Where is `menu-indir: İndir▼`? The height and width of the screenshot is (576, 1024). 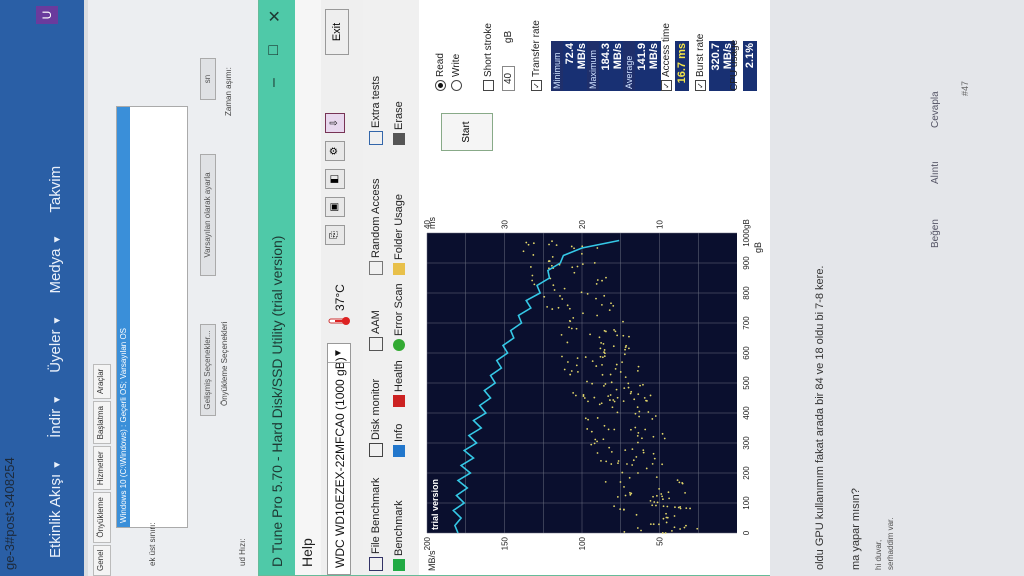 menu-indir: İndir▼ is located at coordinates (55, 416).